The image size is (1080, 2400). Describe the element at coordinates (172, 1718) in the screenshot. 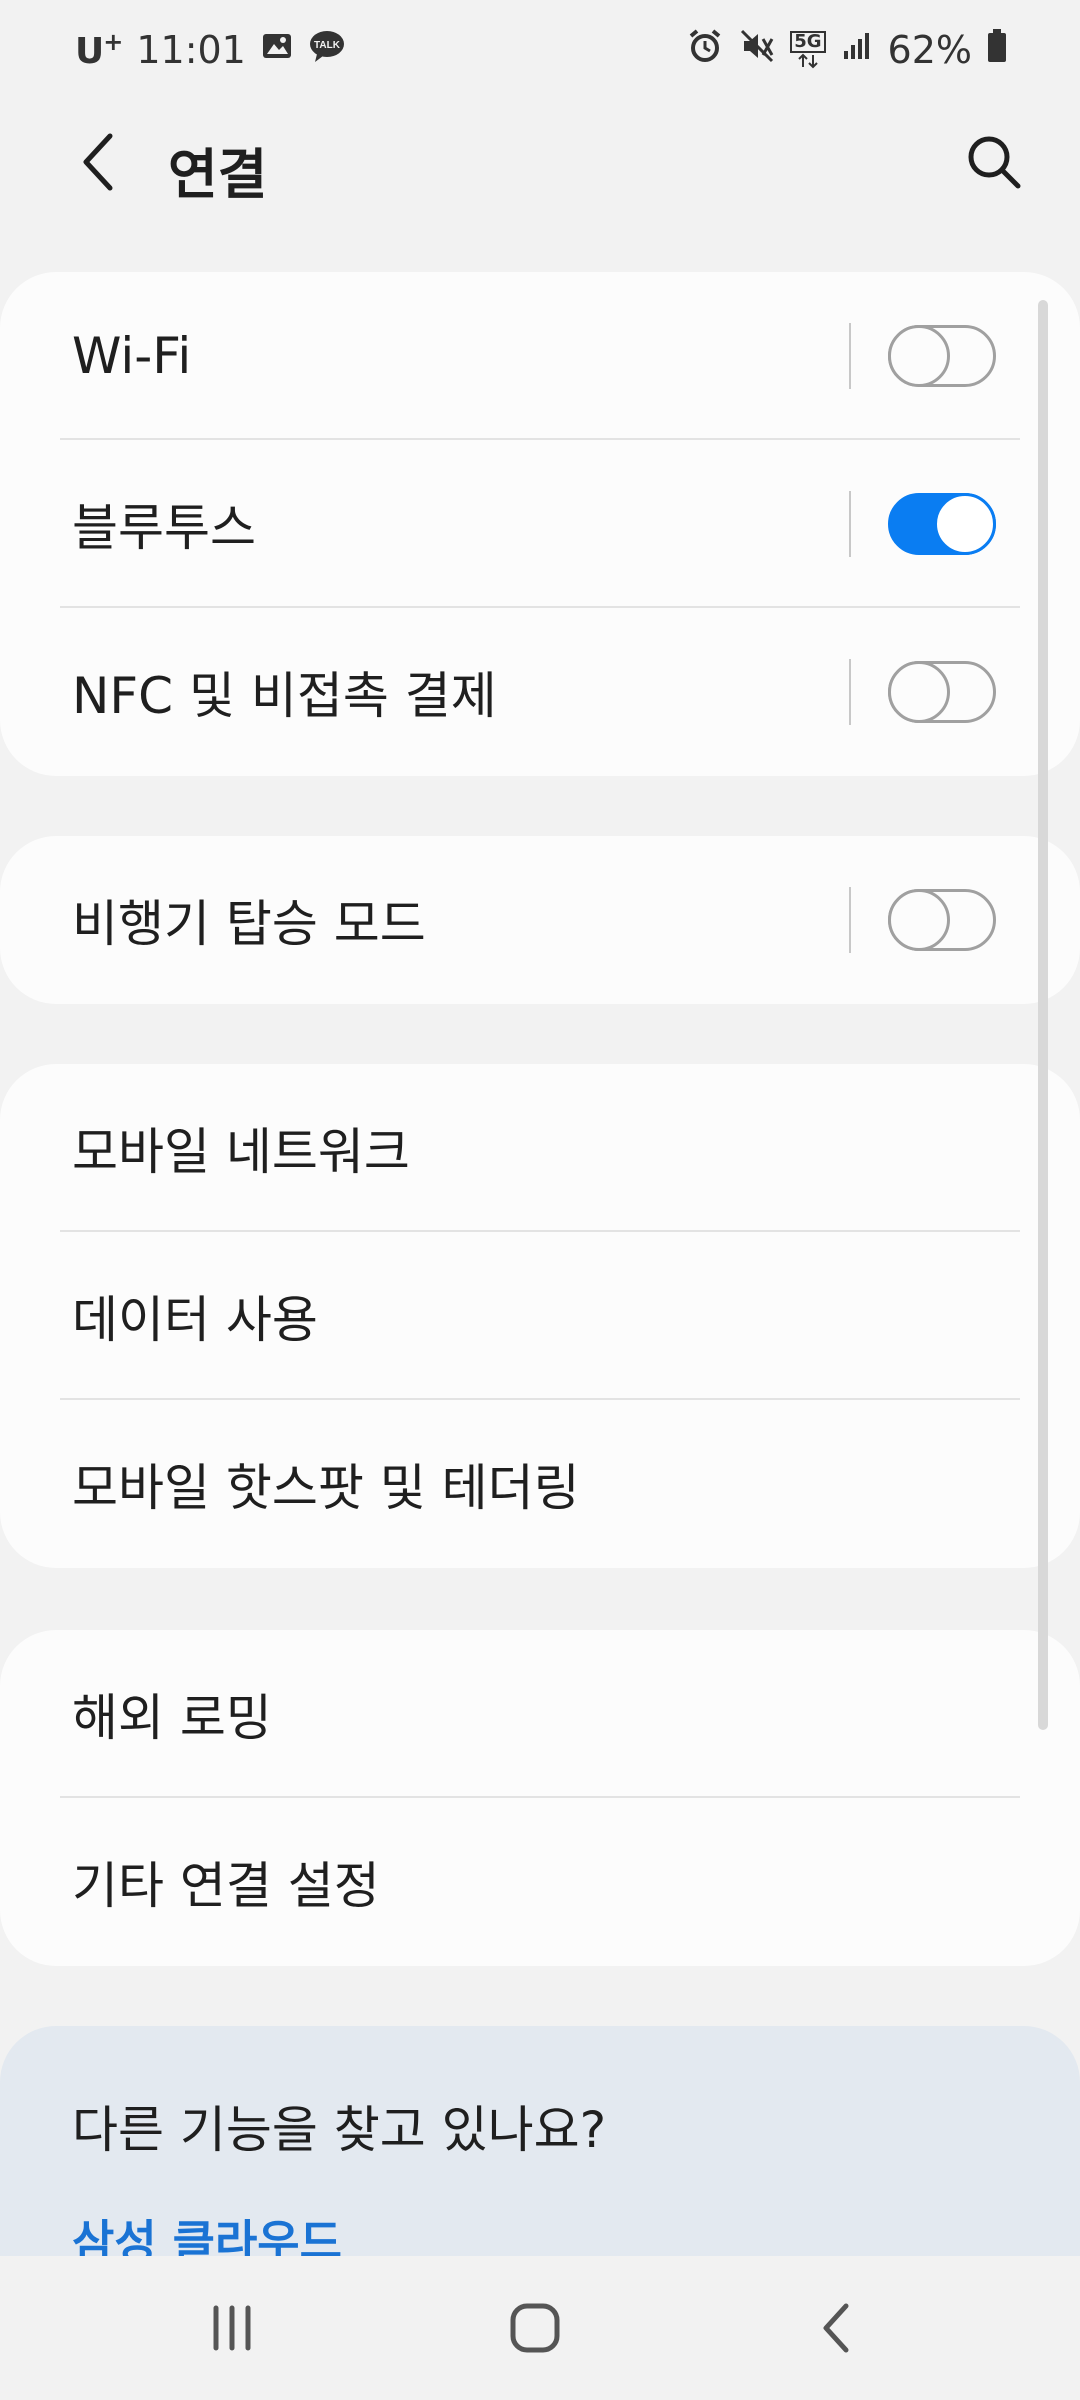

I see `roaming-label: 해외 로밍` at that location.